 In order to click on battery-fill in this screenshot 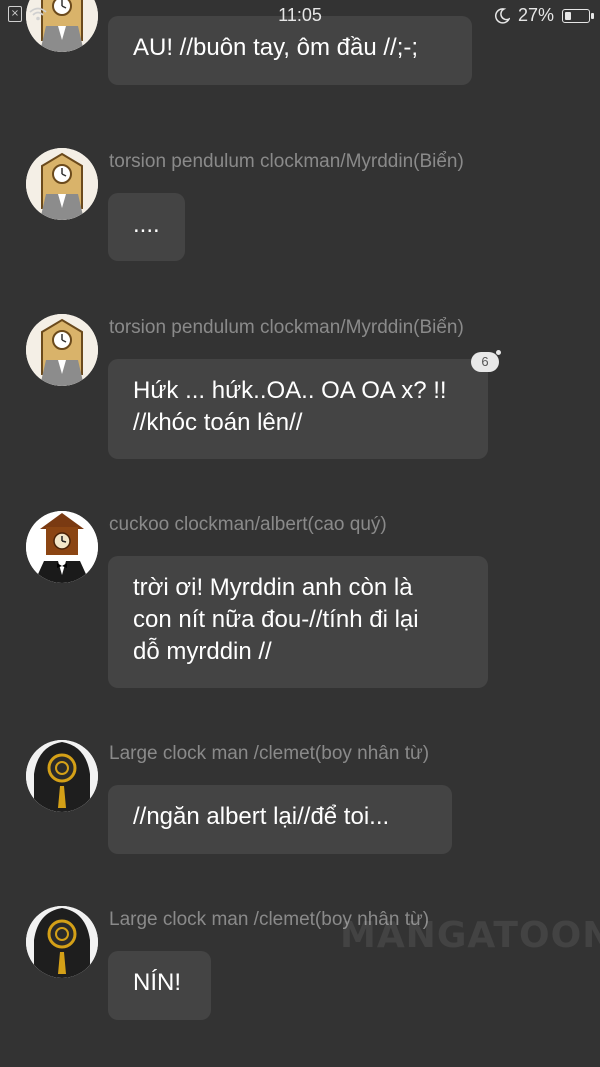, I will do `click(568, 15)`.